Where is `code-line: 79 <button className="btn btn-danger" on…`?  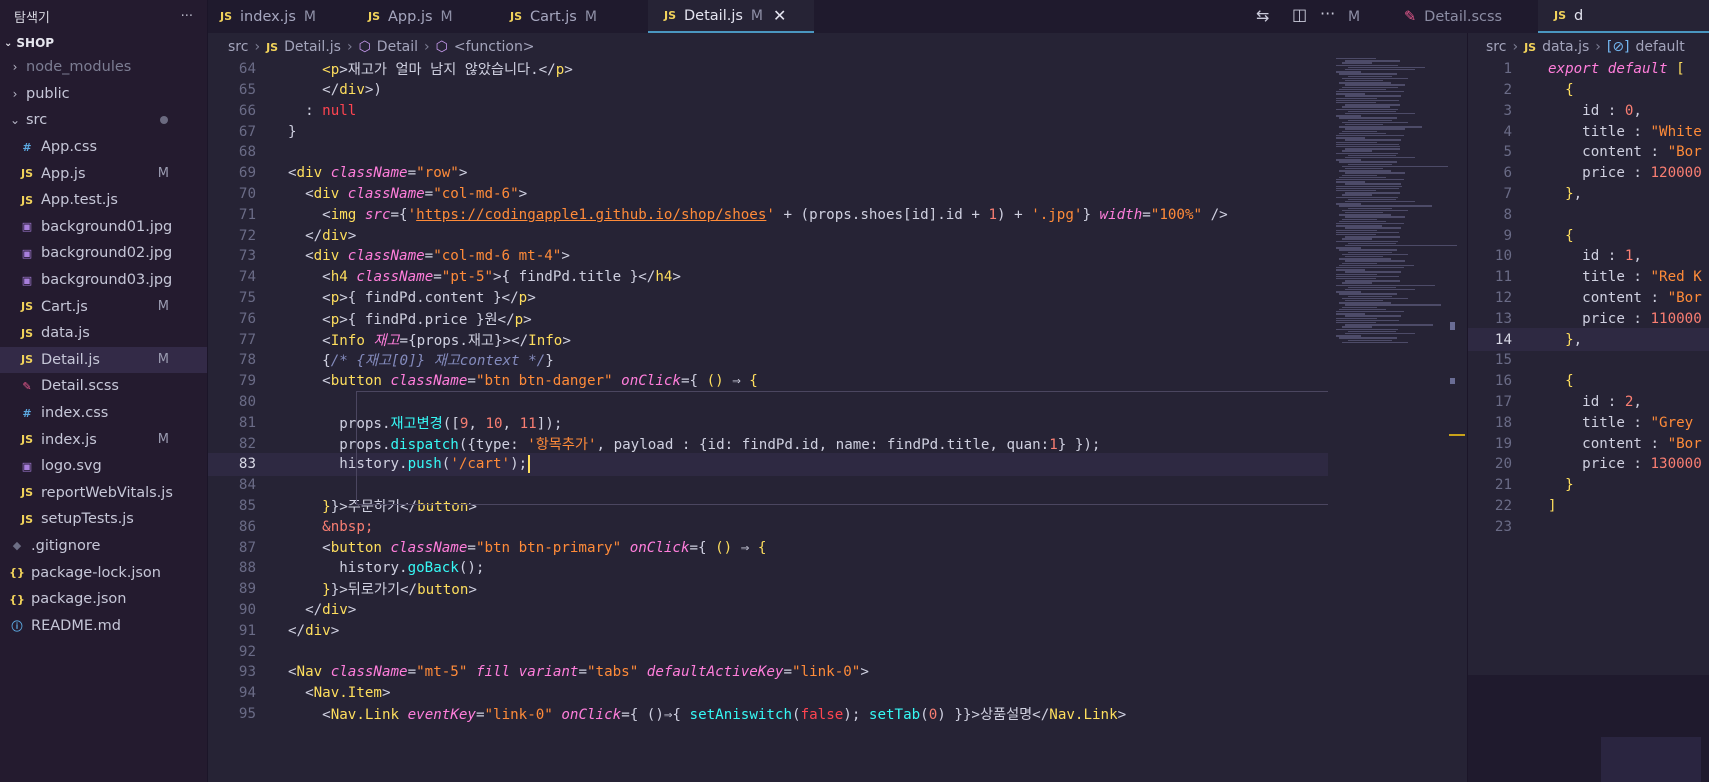
code-line: 79 <button className="btn btn-danger" on… is located at coordinates (768, 381).